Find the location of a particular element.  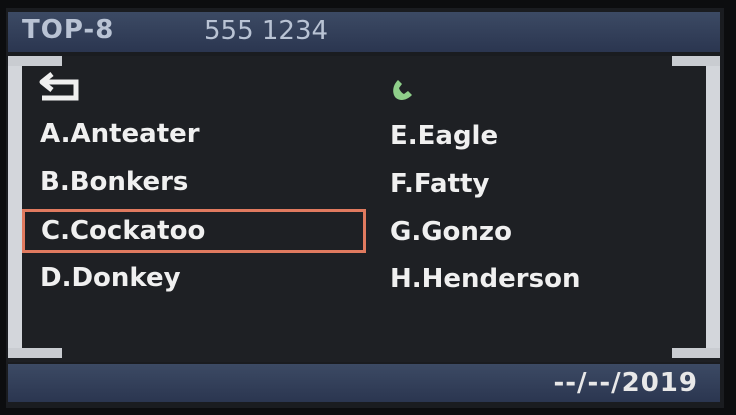

footer-bar: --/--/2019 is located at coordinates (364, 383).